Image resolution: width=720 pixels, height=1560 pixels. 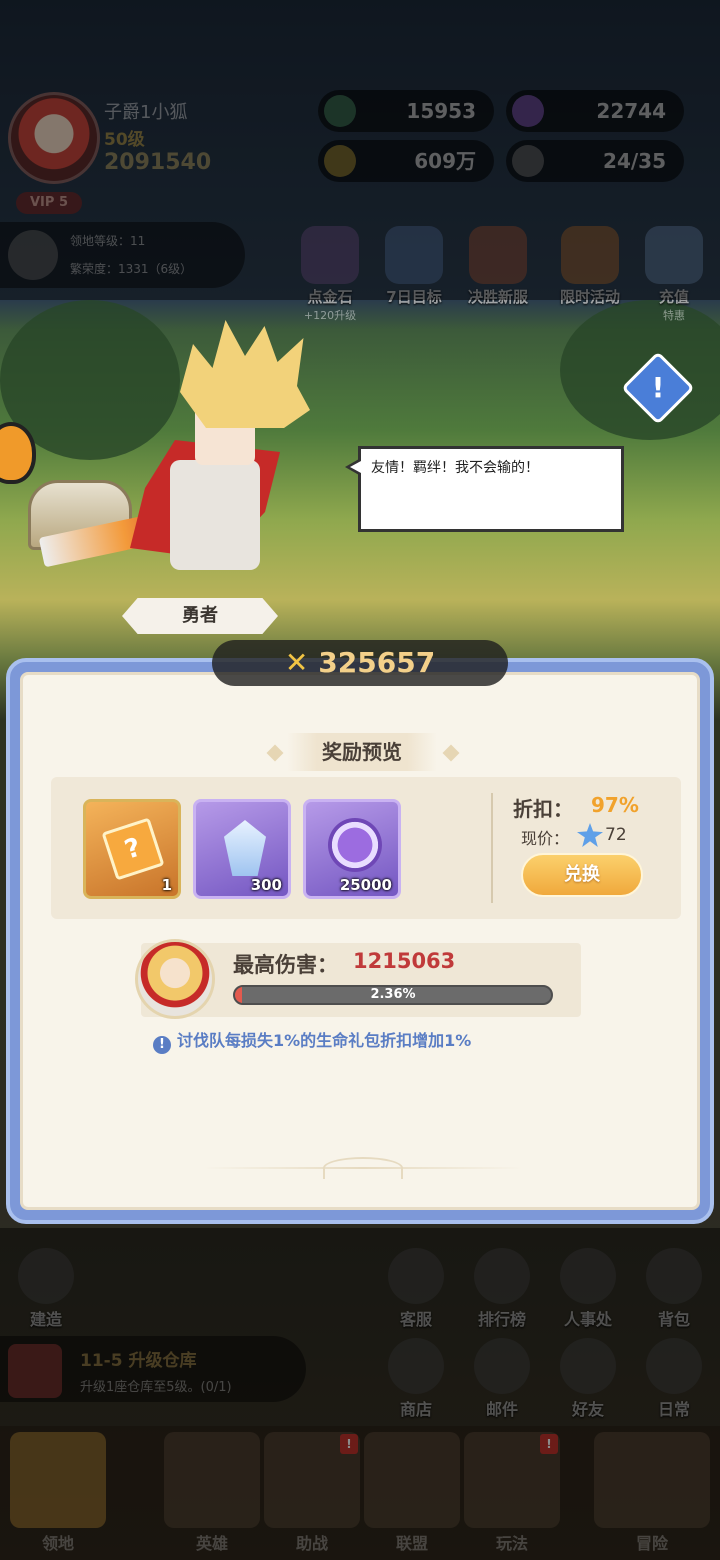 What do you see at coordinates (215, 515) in the screenshot?
I see `hero-body` at bounding box center [215, 515].